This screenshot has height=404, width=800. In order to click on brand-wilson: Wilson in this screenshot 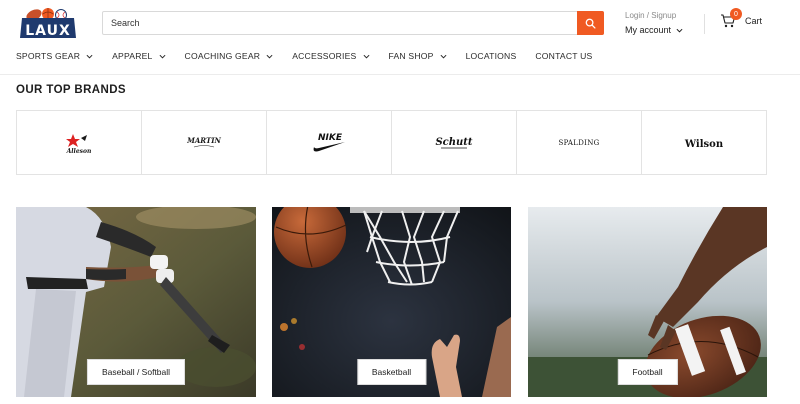, I will do `click(704, 142)`.